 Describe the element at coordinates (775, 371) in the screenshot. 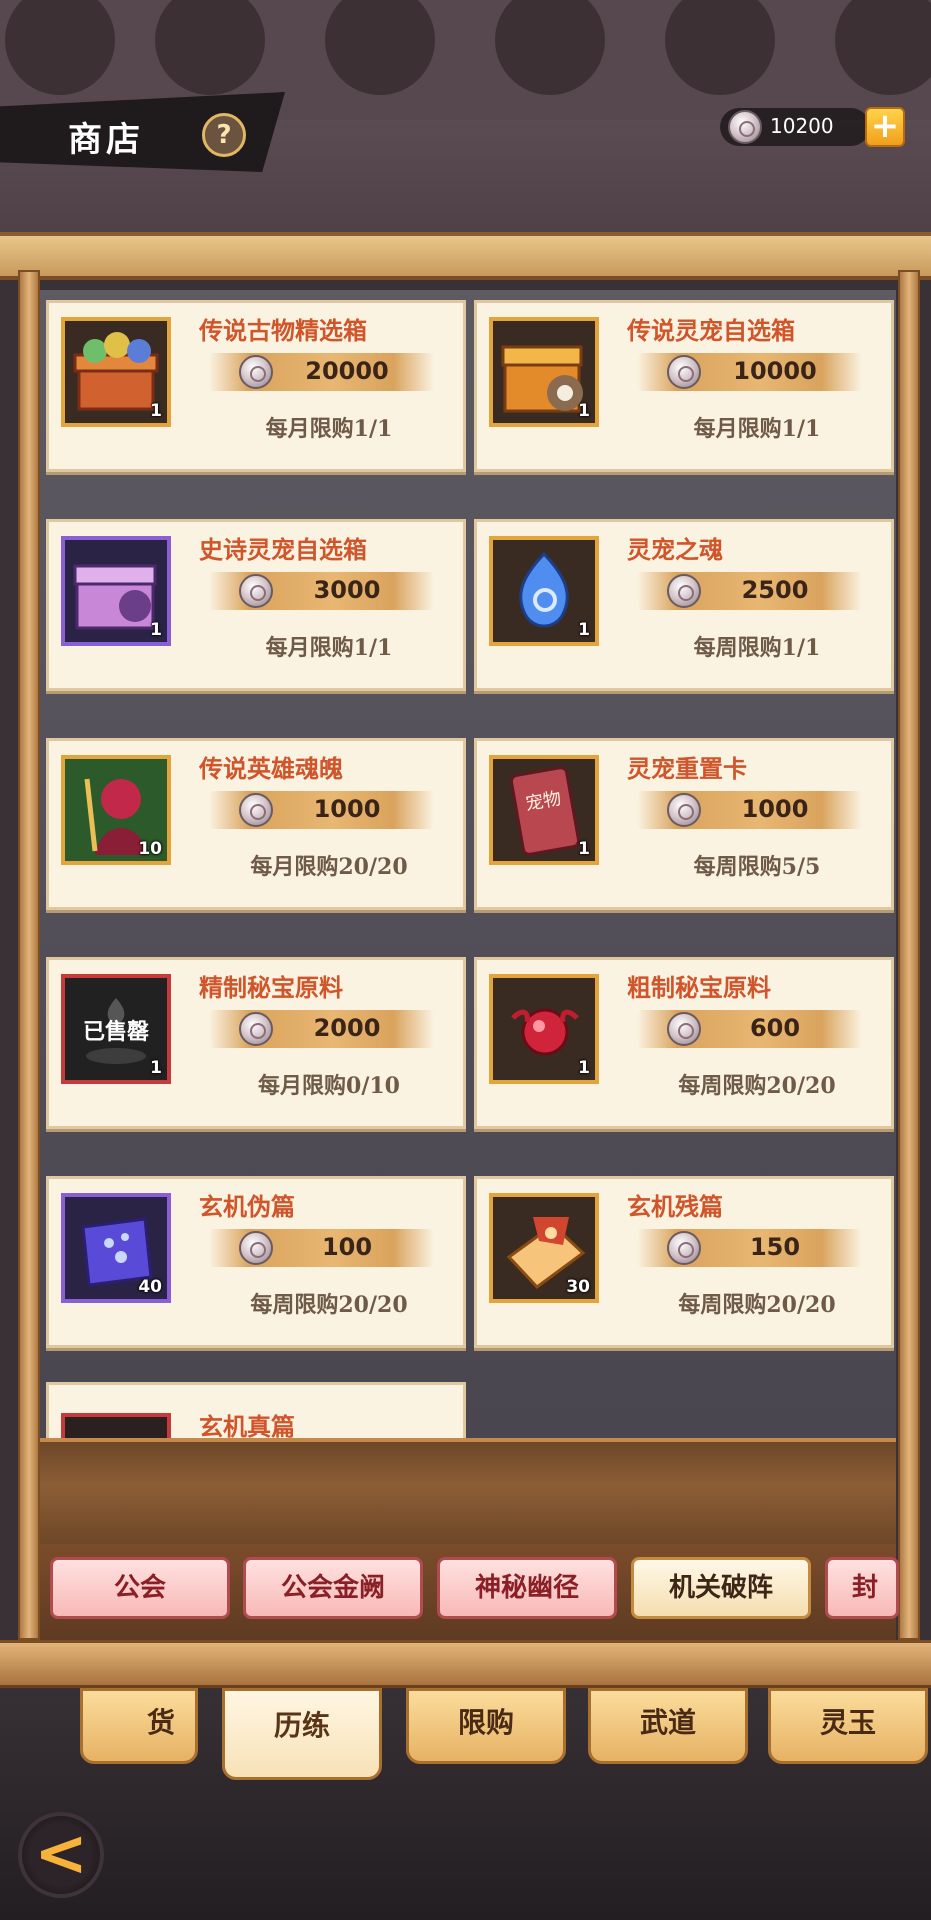

I see `item-price: 10000` at that location.